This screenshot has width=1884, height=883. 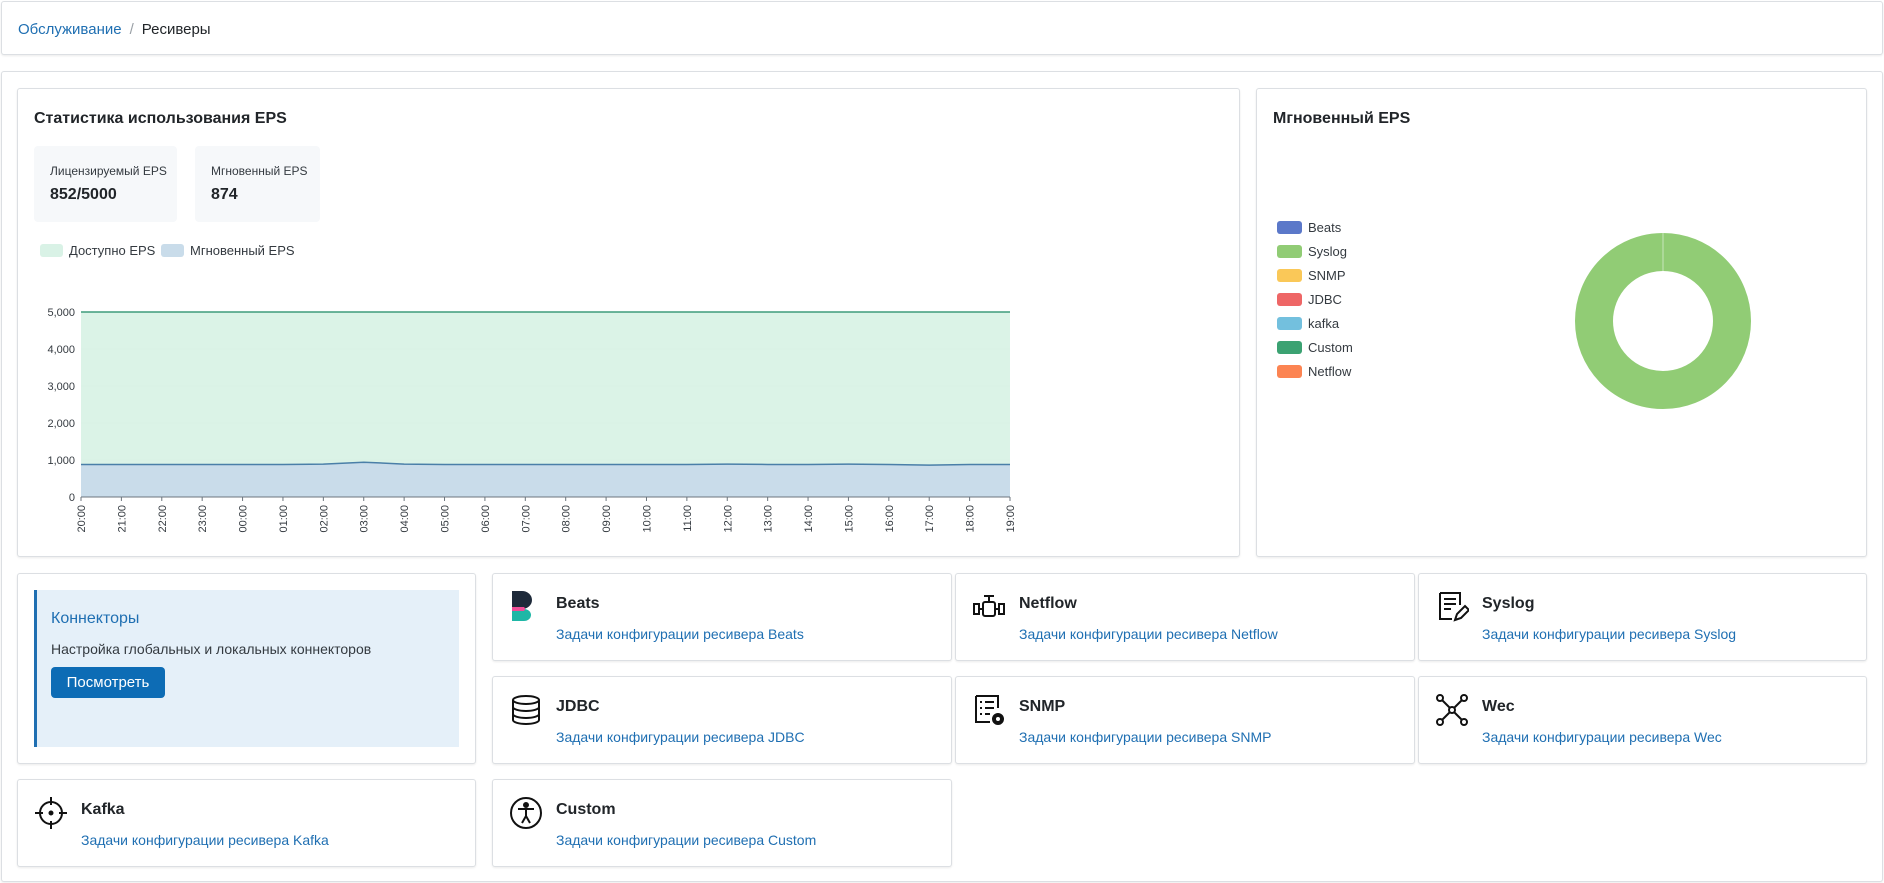 I want to click on stat-value: 852/5000, so click(x=83, y=194).